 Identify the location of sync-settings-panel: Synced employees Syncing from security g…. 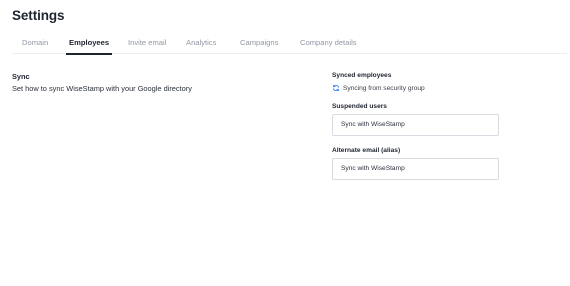
(416, 126).